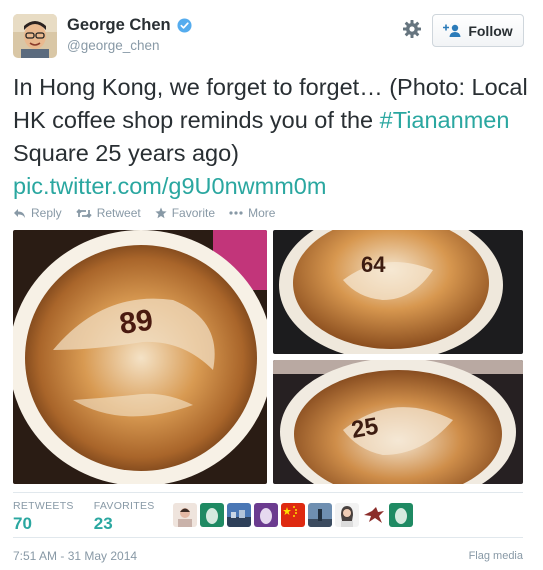  Describe the element at coordinates (496, 556) in the screenshot. I see `flag-media-link: Flag media` at that location.